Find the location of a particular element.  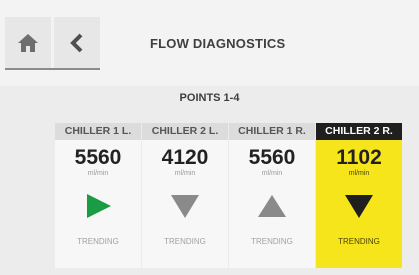

chiller-card-selected: CHILLER 2 R. 1102 ml/min TRENDING is located at coordinates (359, 195).